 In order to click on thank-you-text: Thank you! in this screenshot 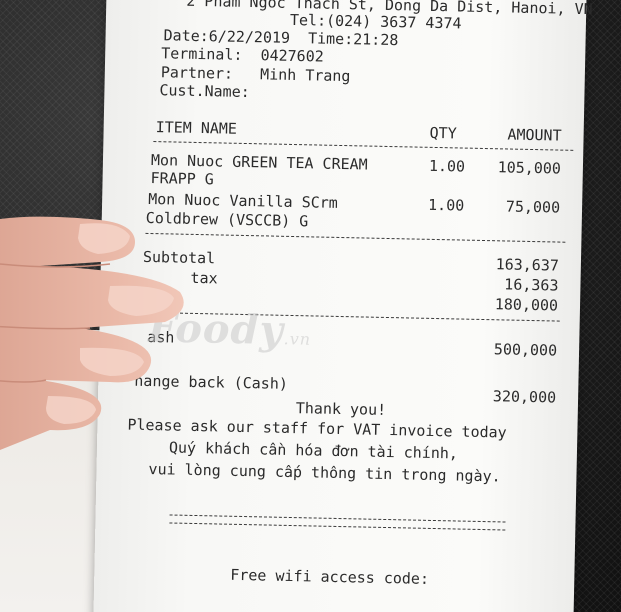, I will do `click(341, 409)`.